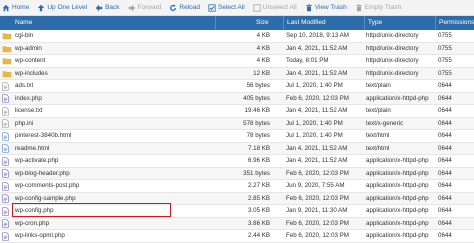  What do you see at coordinates (249, 23) in the screenshot?
I see `column-size-header: Size` at bounding box center [249, 23].